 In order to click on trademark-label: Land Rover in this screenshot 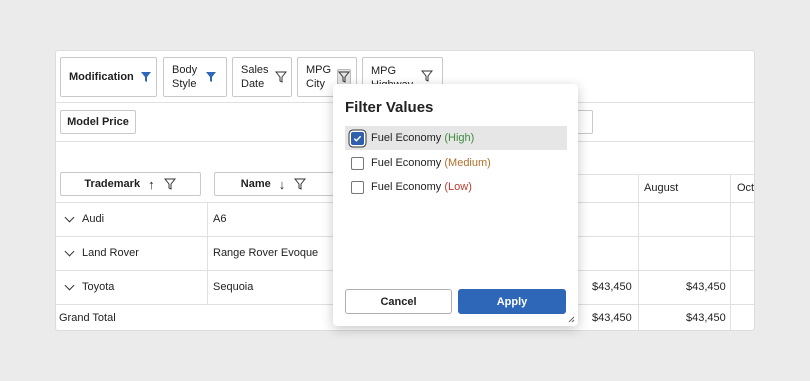, I will do `click(110, 253)`.